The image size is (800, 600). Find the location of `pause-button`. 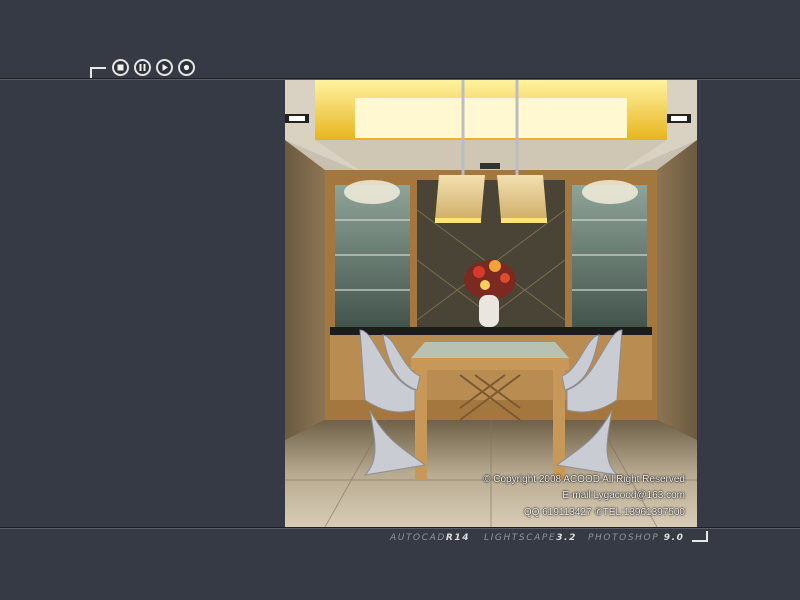

pause-button is located at coordinates (142, 67).